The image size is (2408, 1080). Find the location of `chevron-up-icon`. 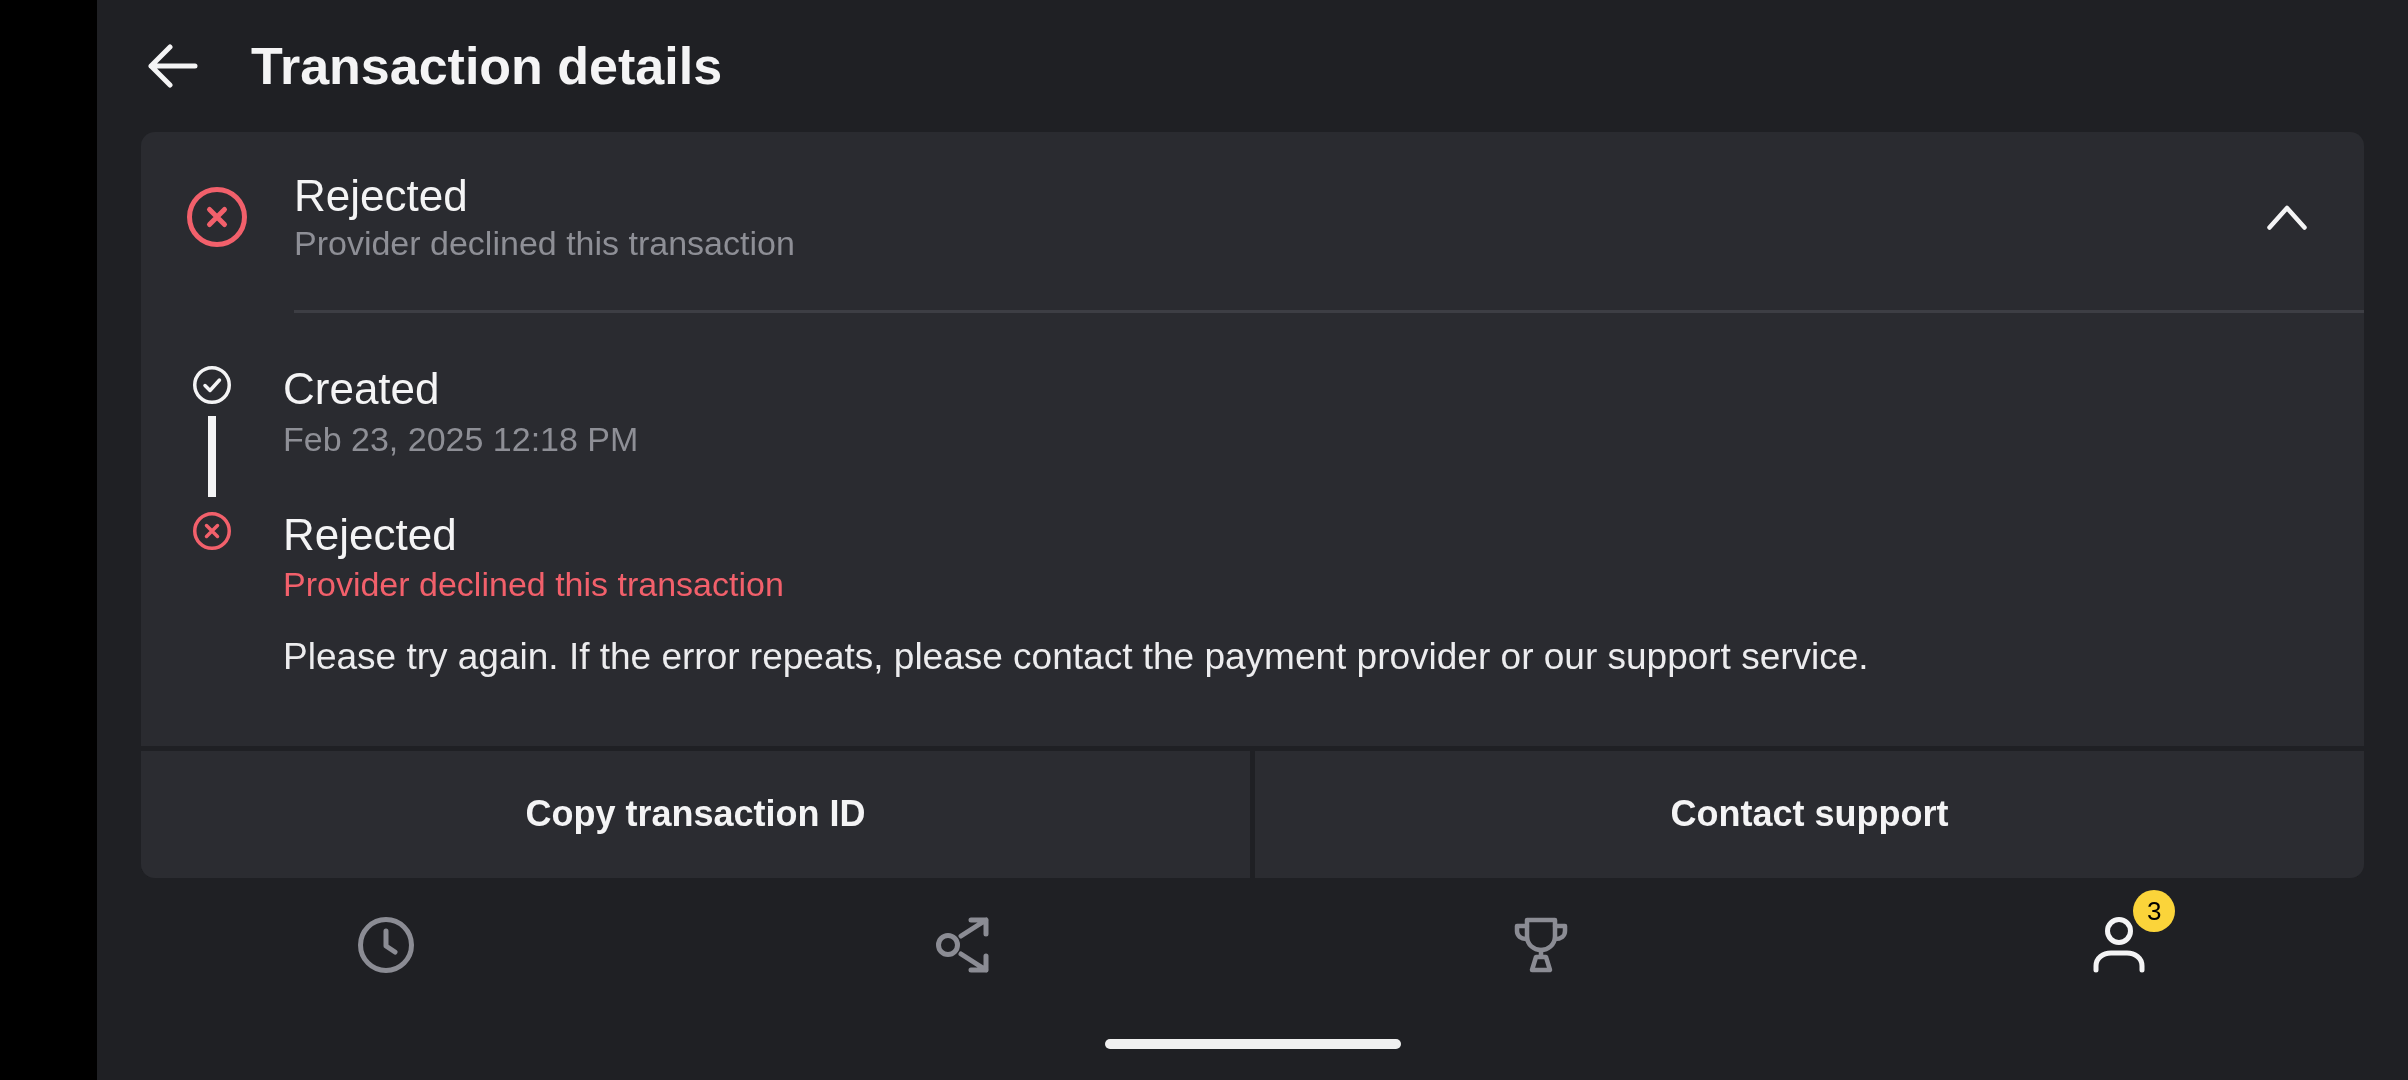

chevron-up-icon is located at coordinates (2287, 217).